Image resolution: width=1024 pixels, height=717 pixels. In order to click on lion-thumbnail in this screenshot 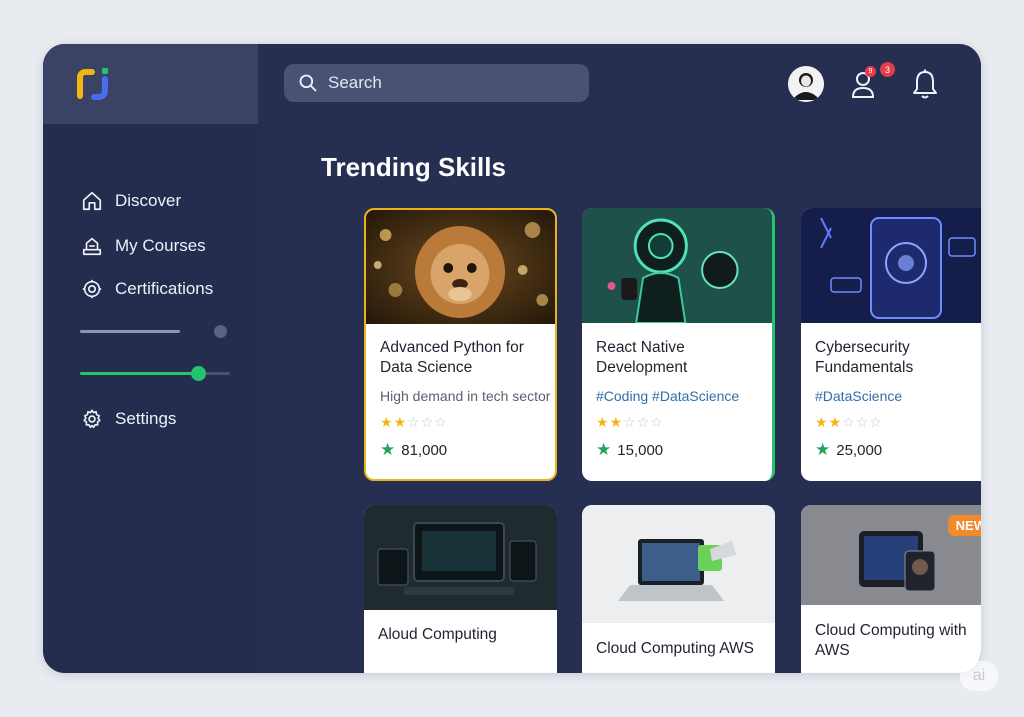, I will do `click(460, 267)`.